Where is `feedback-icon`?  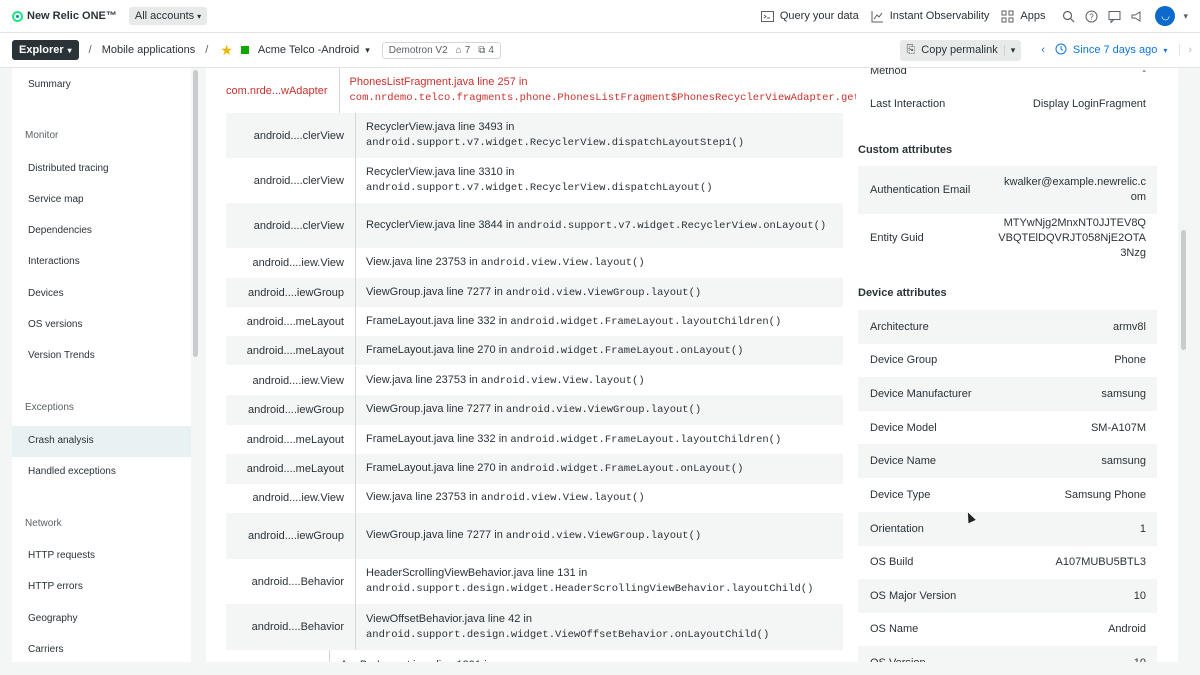 feedback-icon is located at coordinates (1114, 16).